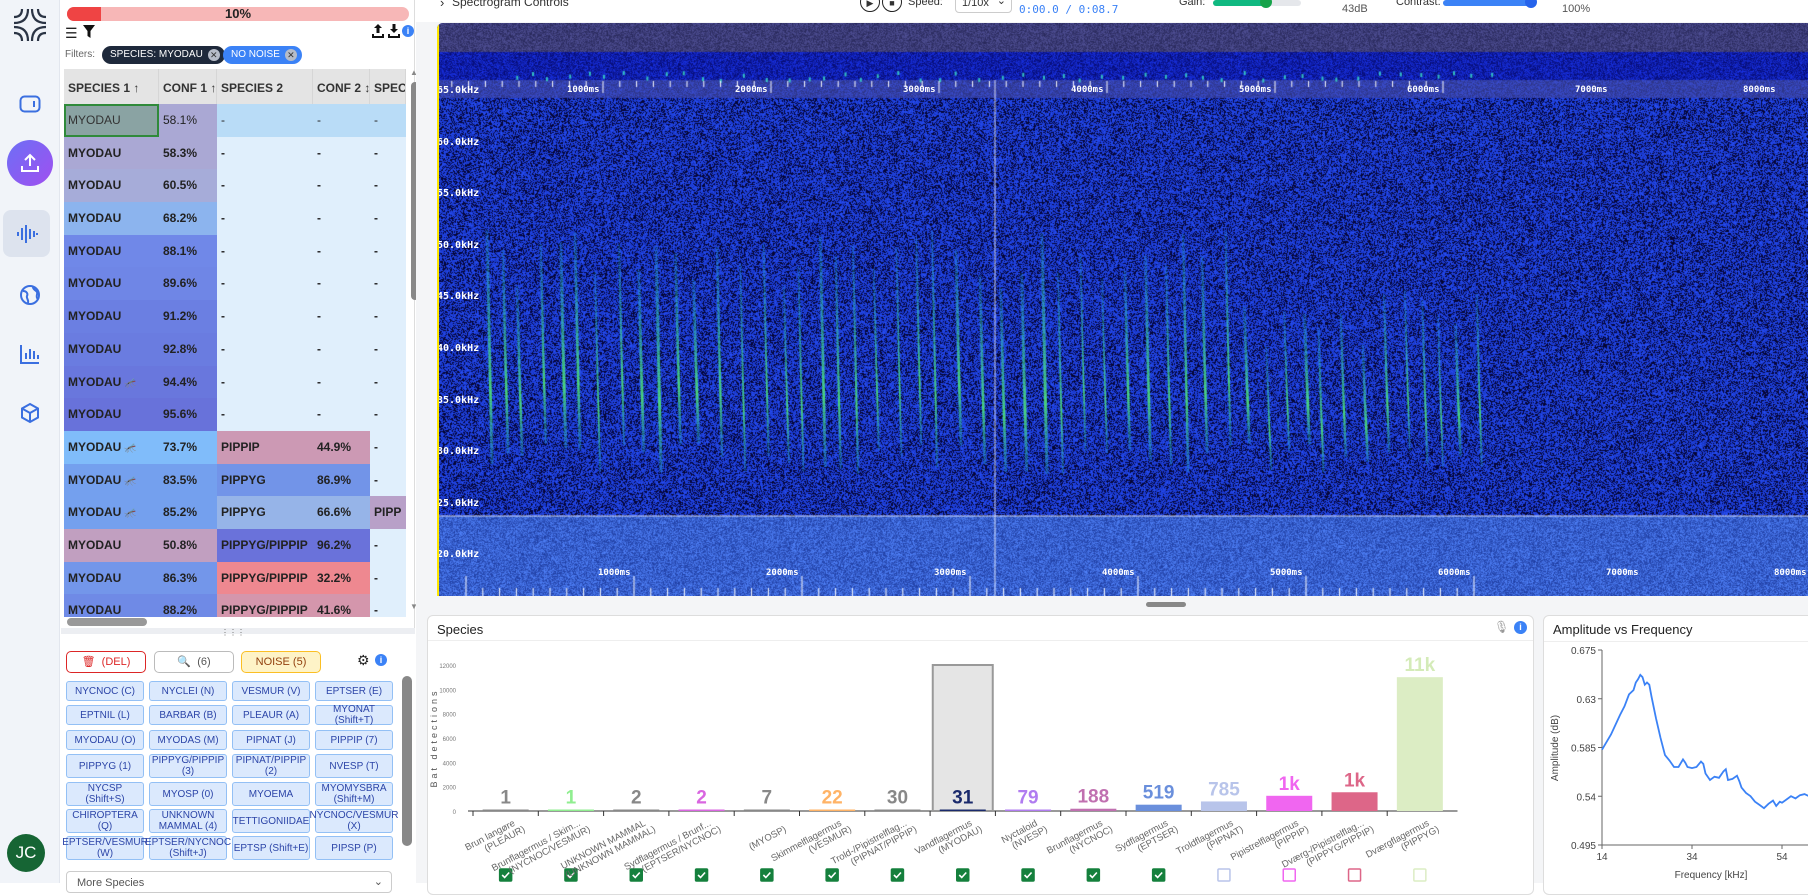 The width and height of the screenshot is (1808, 896). Describe the element at coordinates (188, 480) in the screenshot. I see `cell-conf1: 83.5%` at that location.